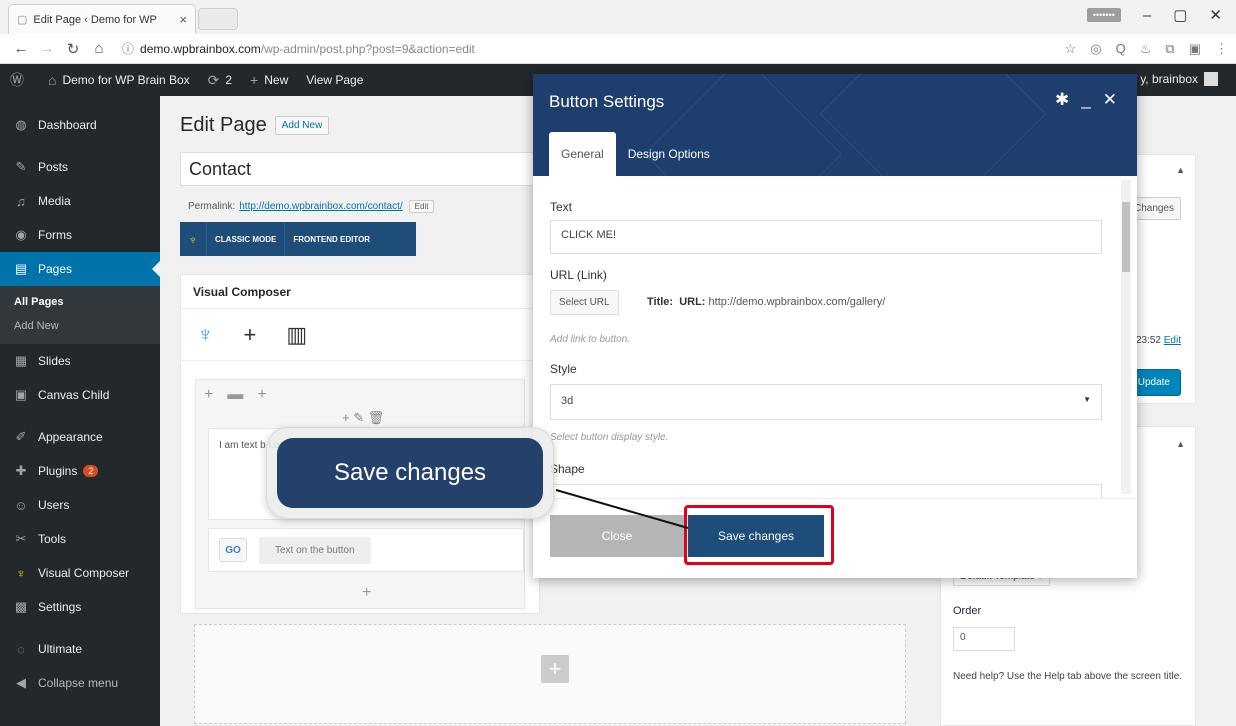  I want to click on shape-select, so click(826, 491).